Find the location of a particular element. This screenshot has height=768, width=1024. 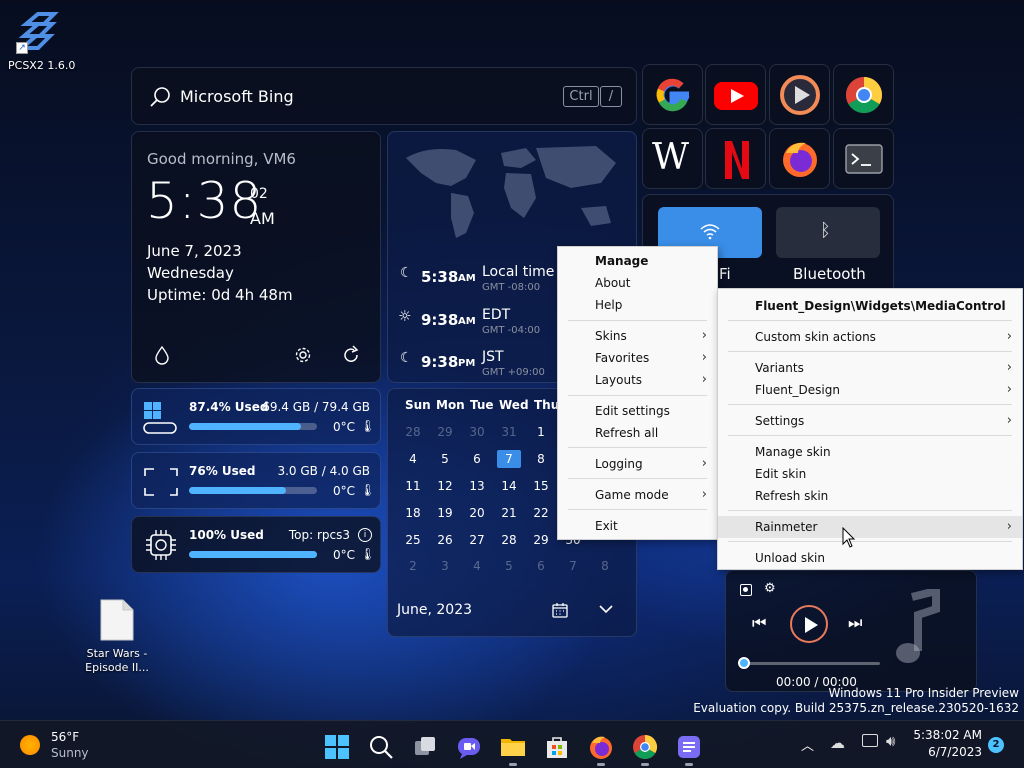

media-settings-icon: ⚙ is located at coordinates (770, 588).